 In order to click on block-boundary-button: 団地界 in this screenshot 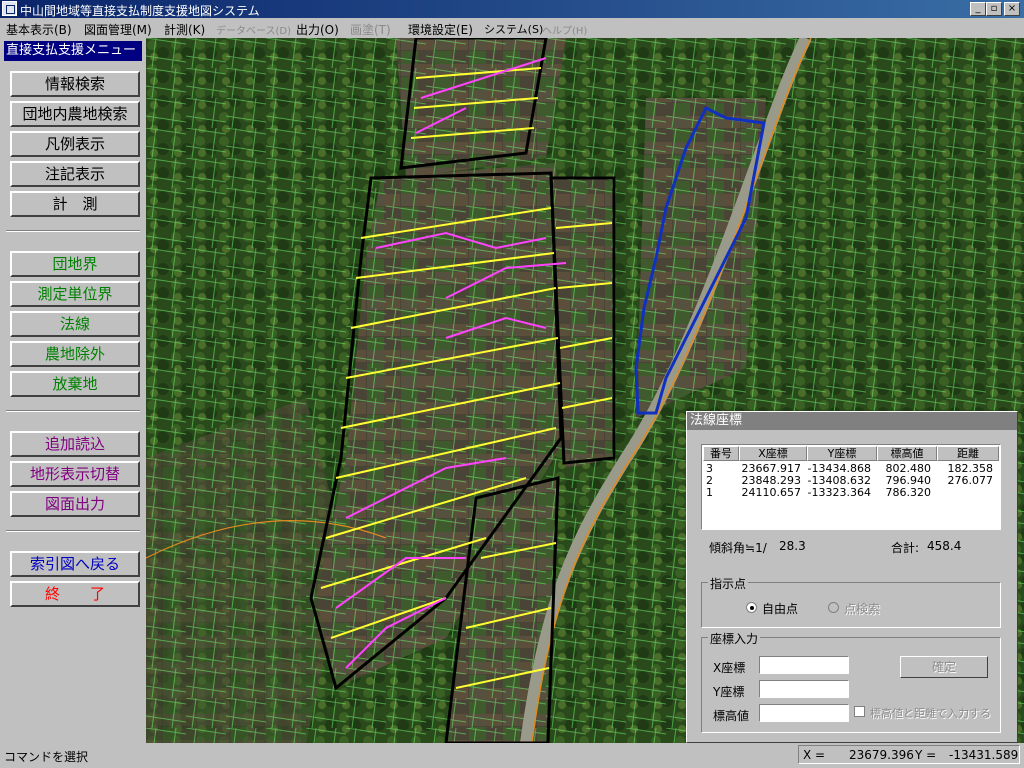, I will do `click(75, 264)`.